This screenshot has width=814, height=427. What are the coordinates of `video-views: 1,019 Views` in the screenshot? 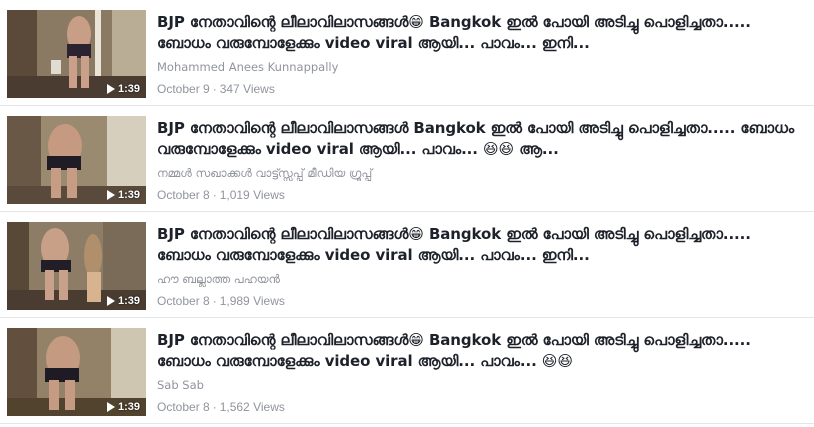 It's located at (252, 195).